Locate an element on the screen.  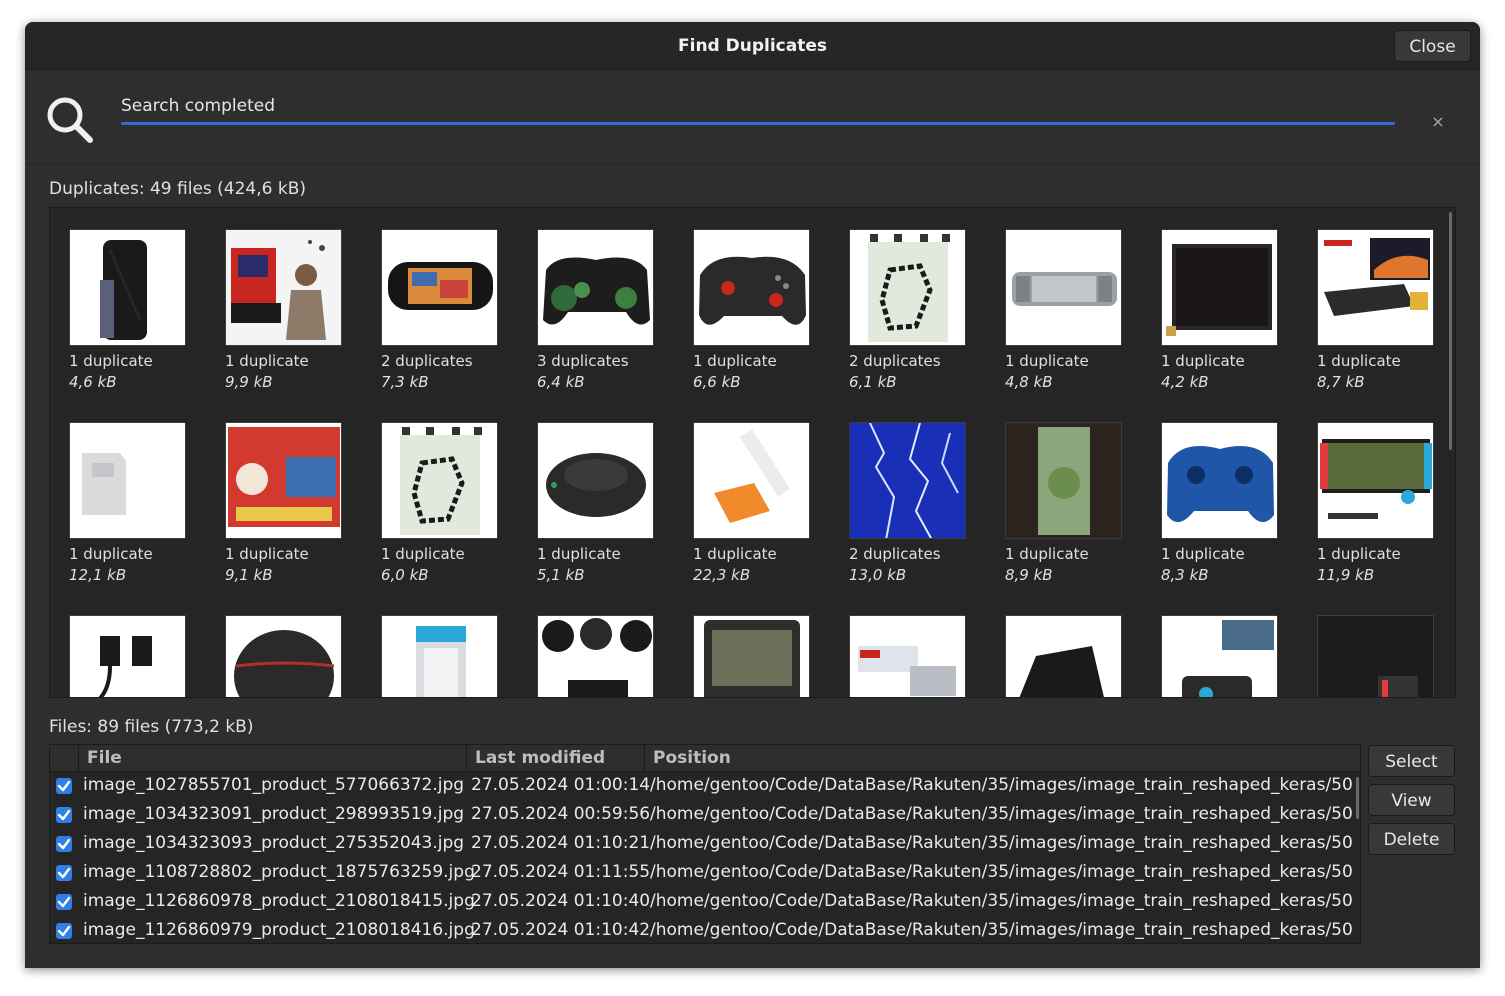
column-header-file: File is located at coordinates (273, 758).